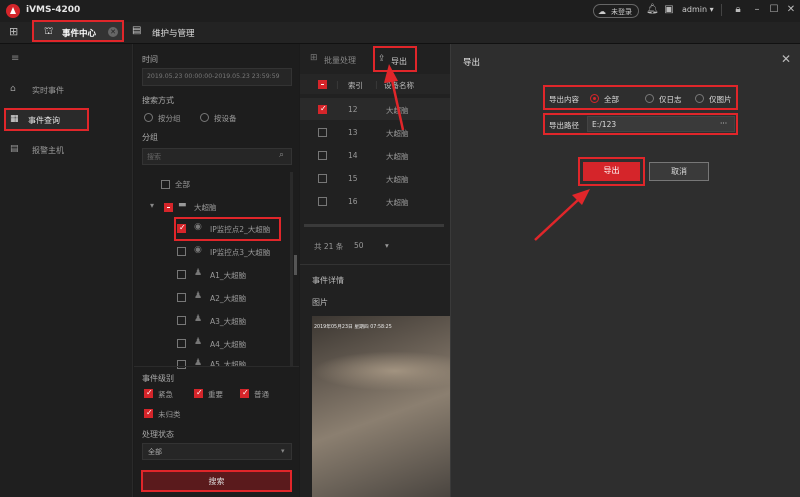 This screenshot has height=497, width=800. Describe the element at coordinates (394, 97) in the screenshot. I see `arrow-to-export-toolbar` at that location.